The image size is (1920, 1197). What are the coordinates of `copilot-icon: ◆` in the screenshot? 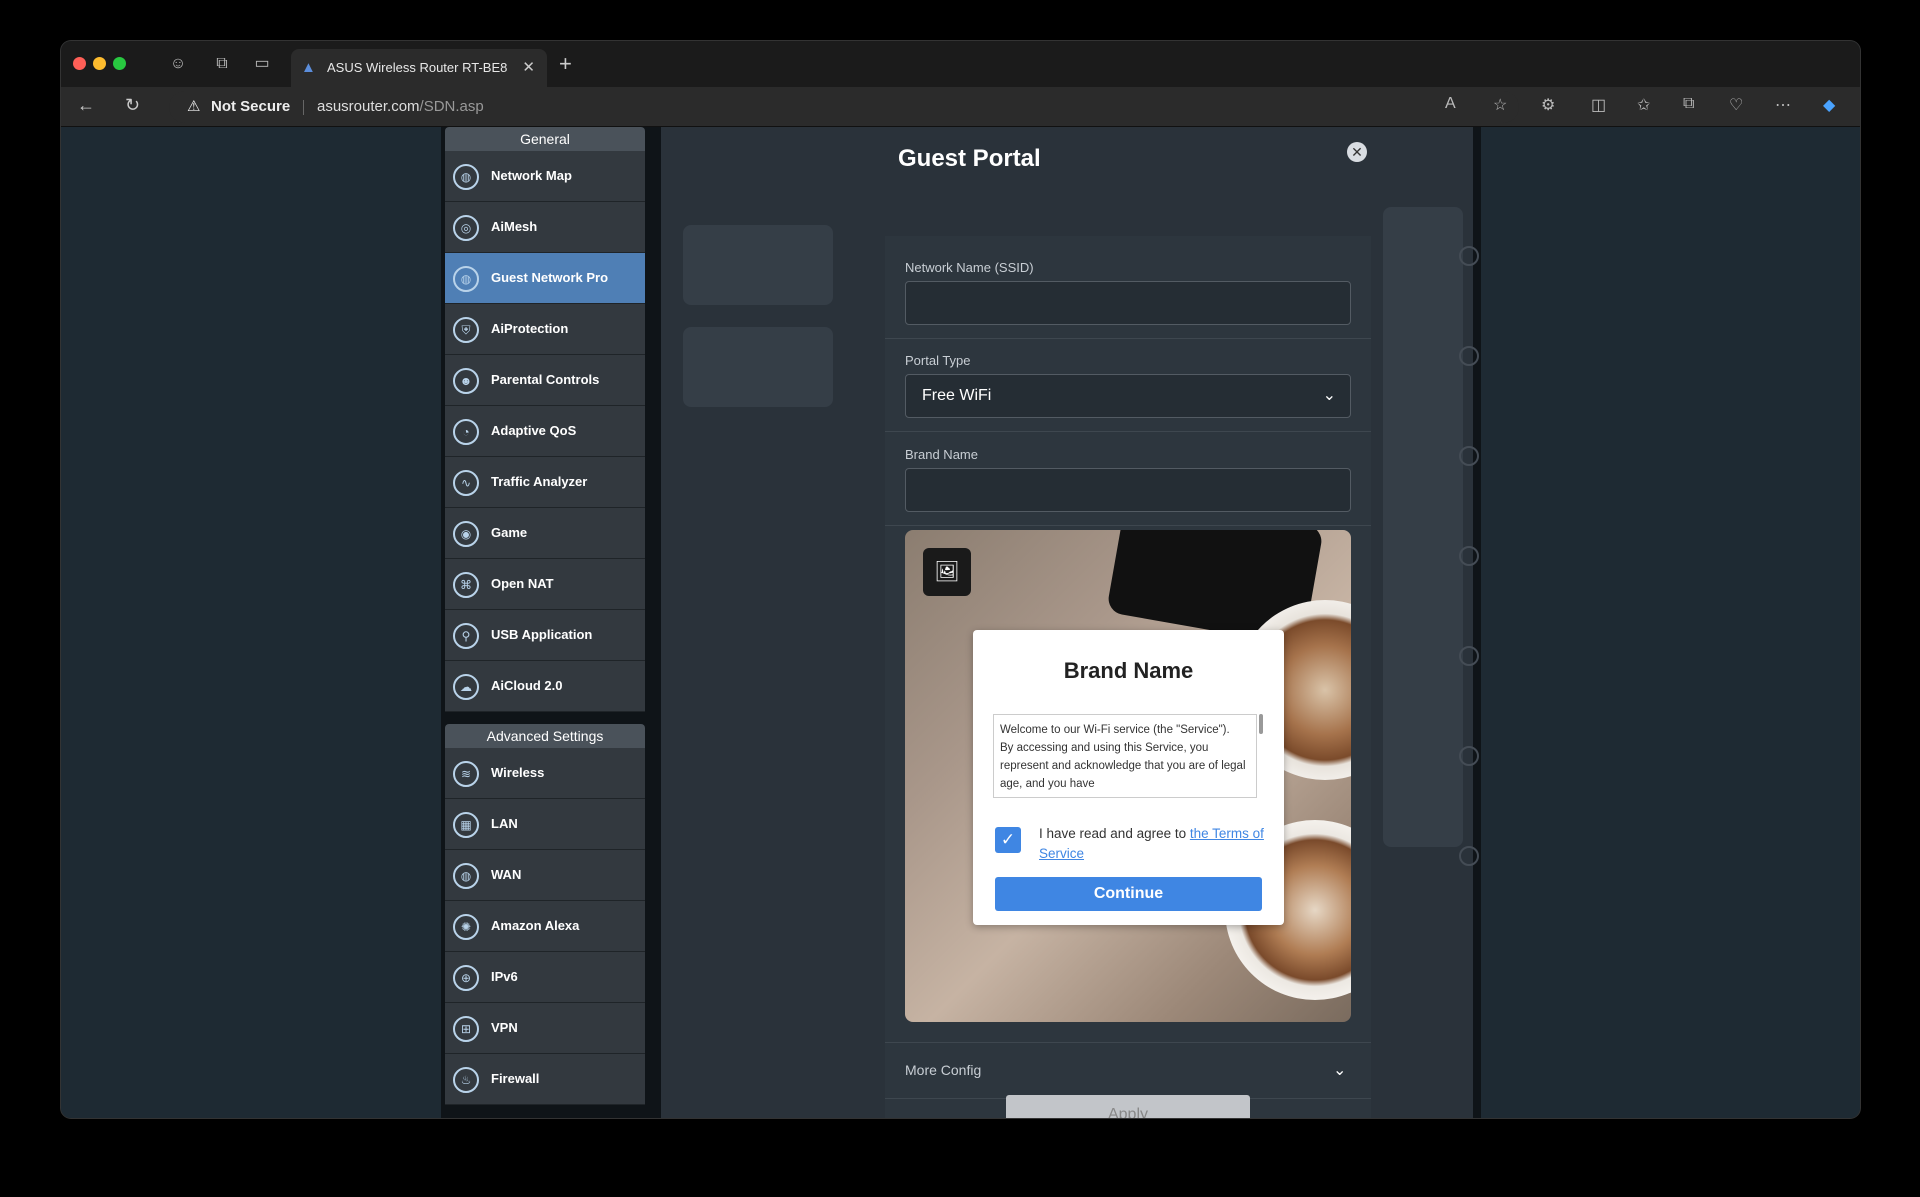 It's located at (1829, 105).